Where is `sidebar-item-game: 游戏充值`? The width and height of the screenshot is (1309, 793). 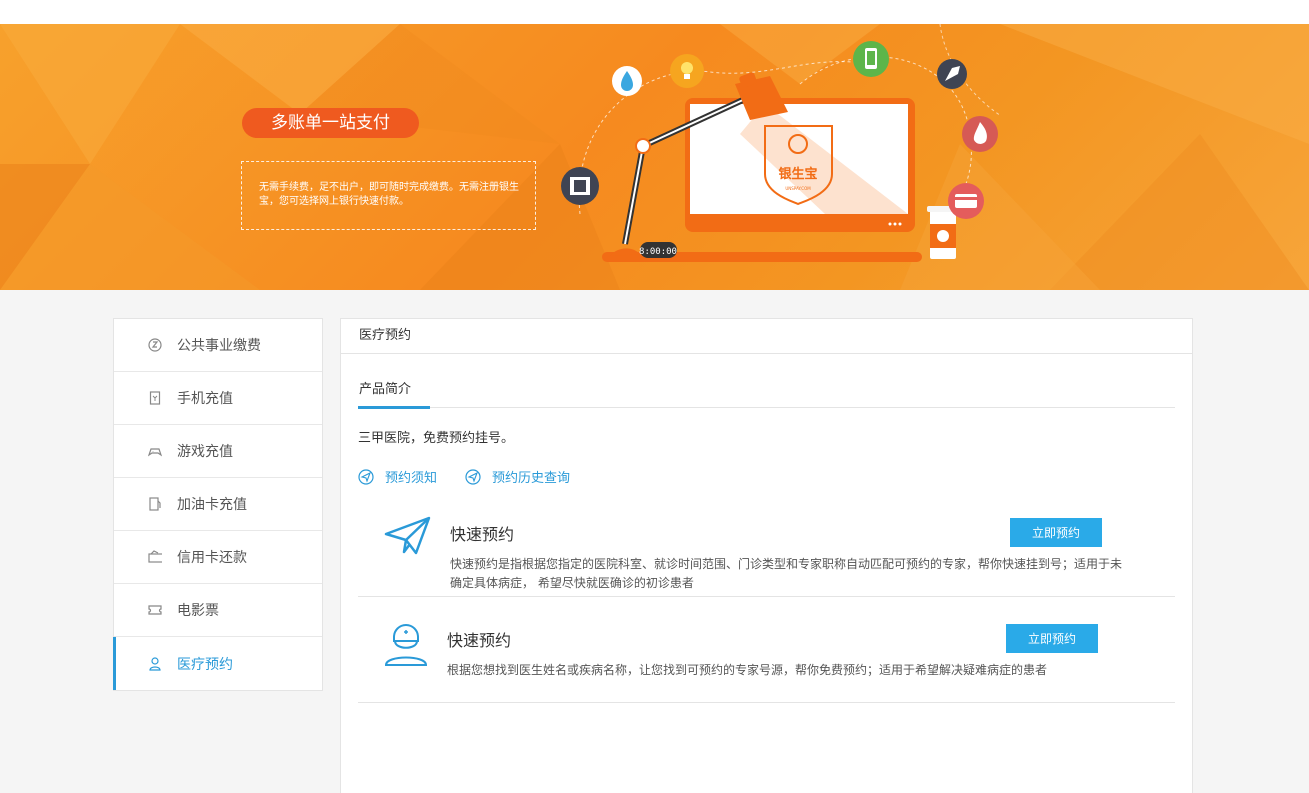
sidebar-item-game: 游戏充值 is located at coordinates (218, 451).